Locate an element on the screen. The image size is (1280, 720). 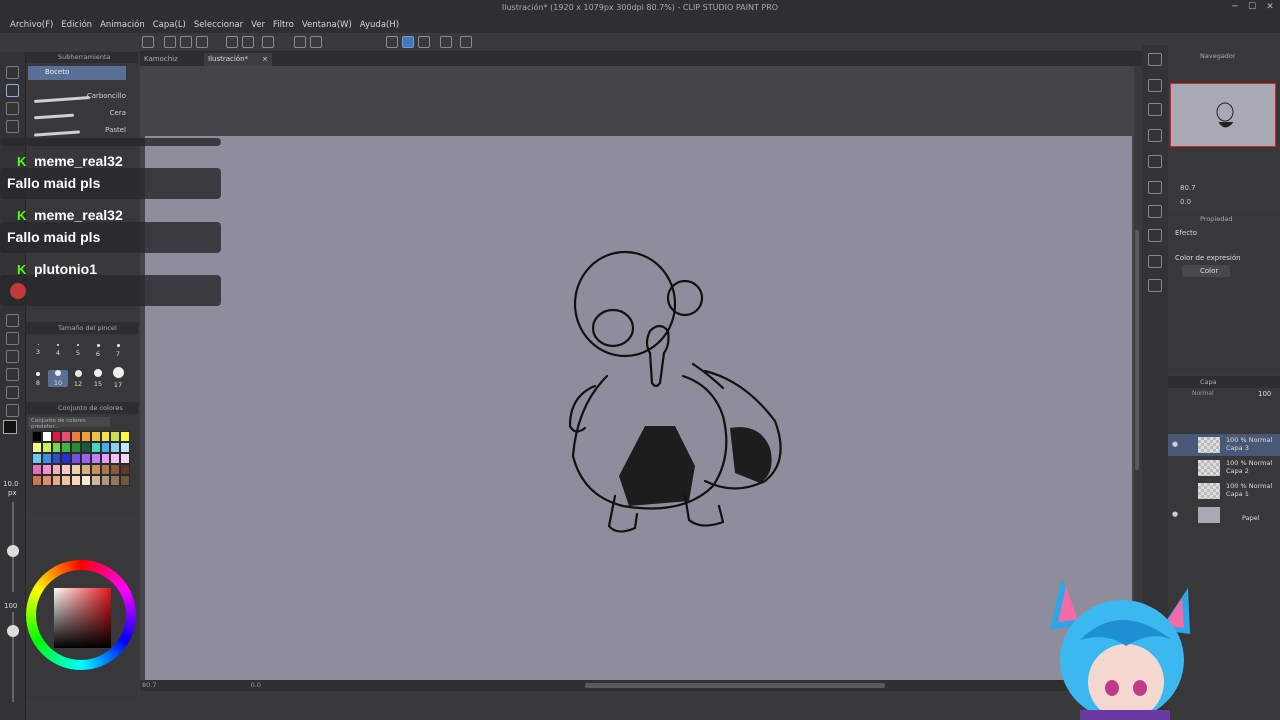
snap-ruler-icon is located at coordinates (392, 42).